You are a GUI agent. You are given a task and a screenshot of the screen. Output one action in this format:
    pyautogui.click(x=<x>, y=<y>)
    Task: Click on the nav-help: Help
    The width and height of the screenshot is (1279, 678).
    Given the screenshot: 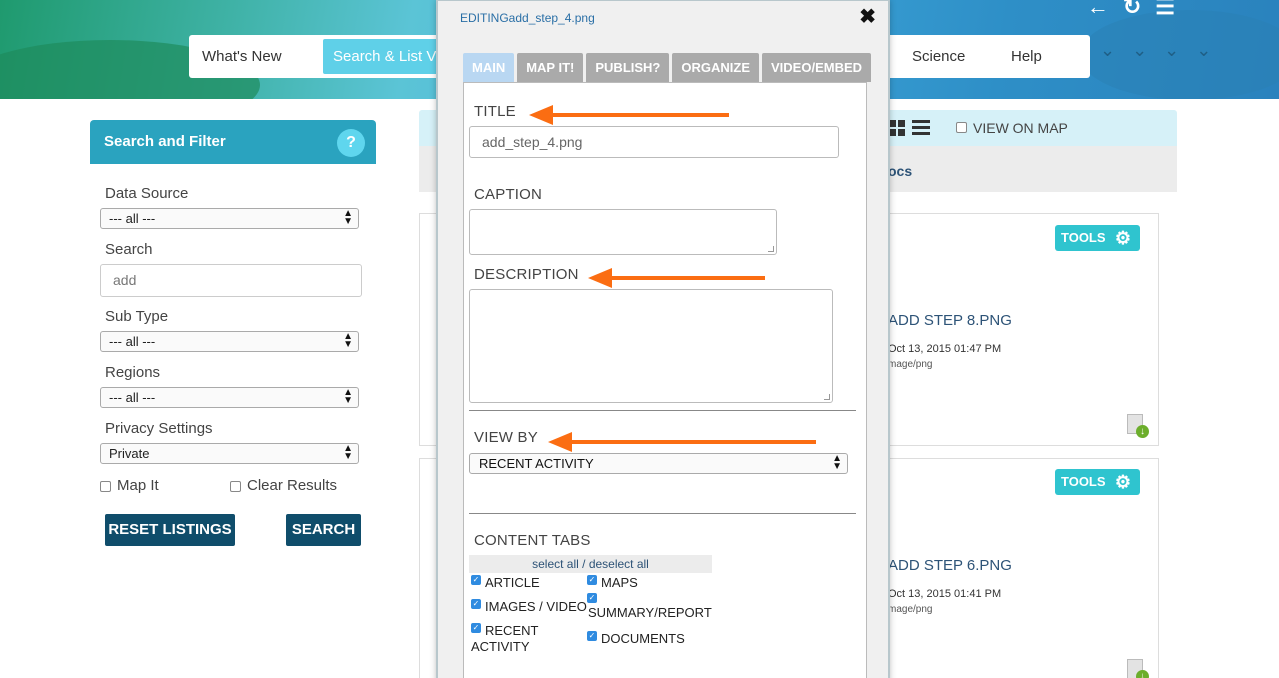 What is the action you would take?
    pyautogui.click(x=1026, y=56)
    